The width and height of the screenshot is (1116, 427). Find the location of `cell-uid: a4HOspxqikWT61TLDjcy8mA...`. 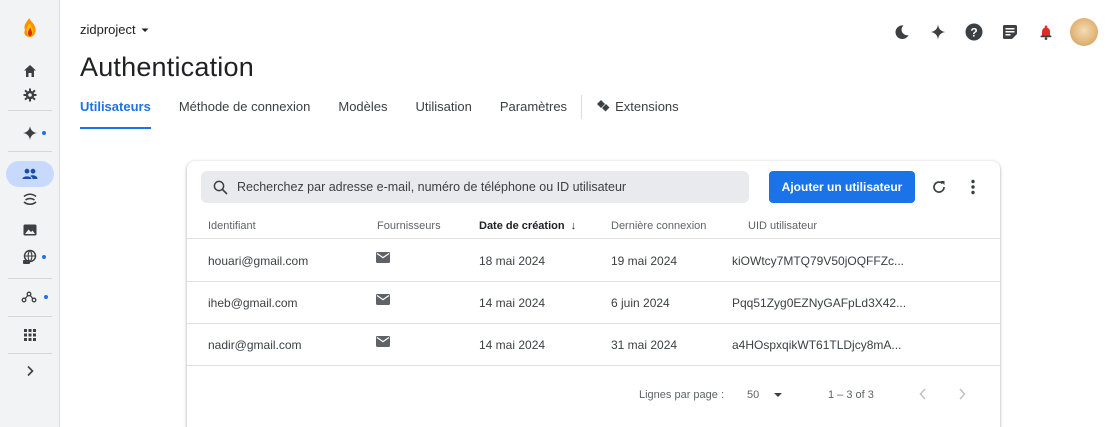

cell-uid: a4HOspxqikWT61TLDjcy8mA... is located at coordinates (817, 345).